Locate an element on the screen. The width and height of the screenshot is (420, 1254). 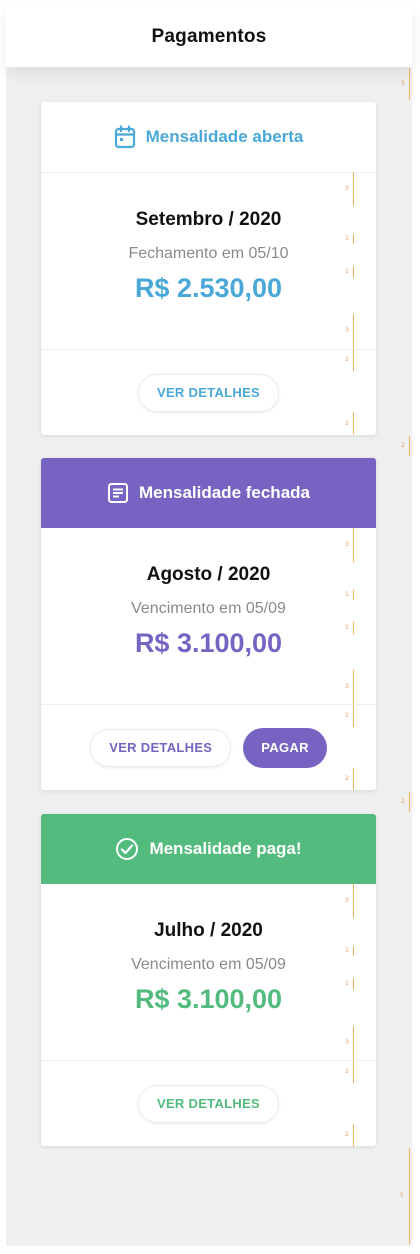
billing-period: Agosto / 2020 is located at coordinates (208, 574).